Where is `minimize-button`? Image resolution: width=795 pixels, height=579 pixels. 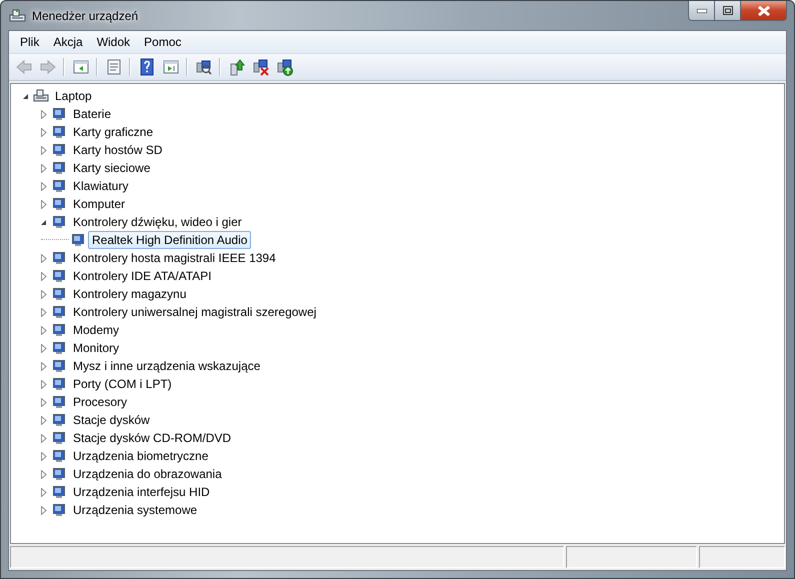 minimize-button is located at coordinates (701, 11).